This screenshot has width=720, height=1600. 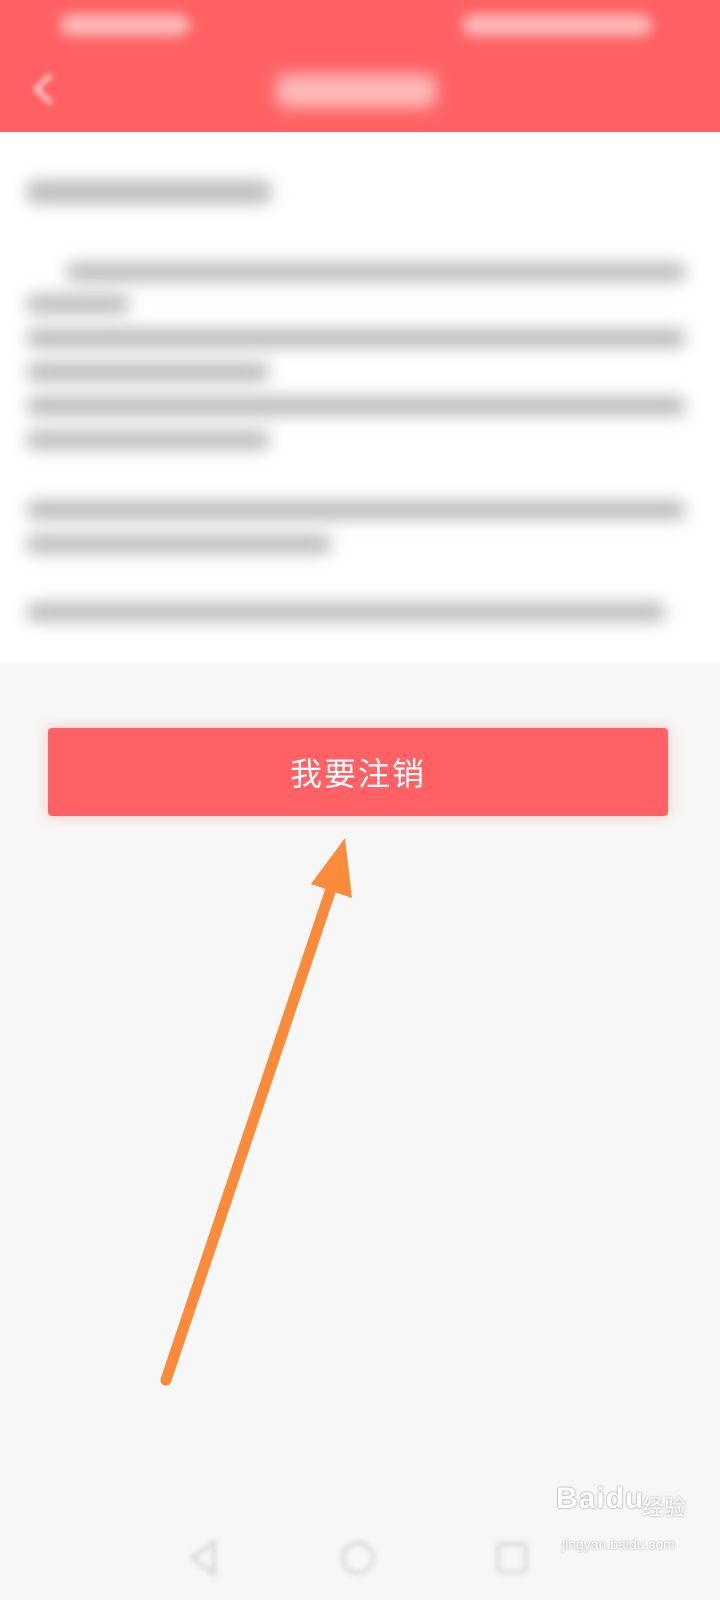 I want to click on chevron-left-icon, so click(x=43, y=89).